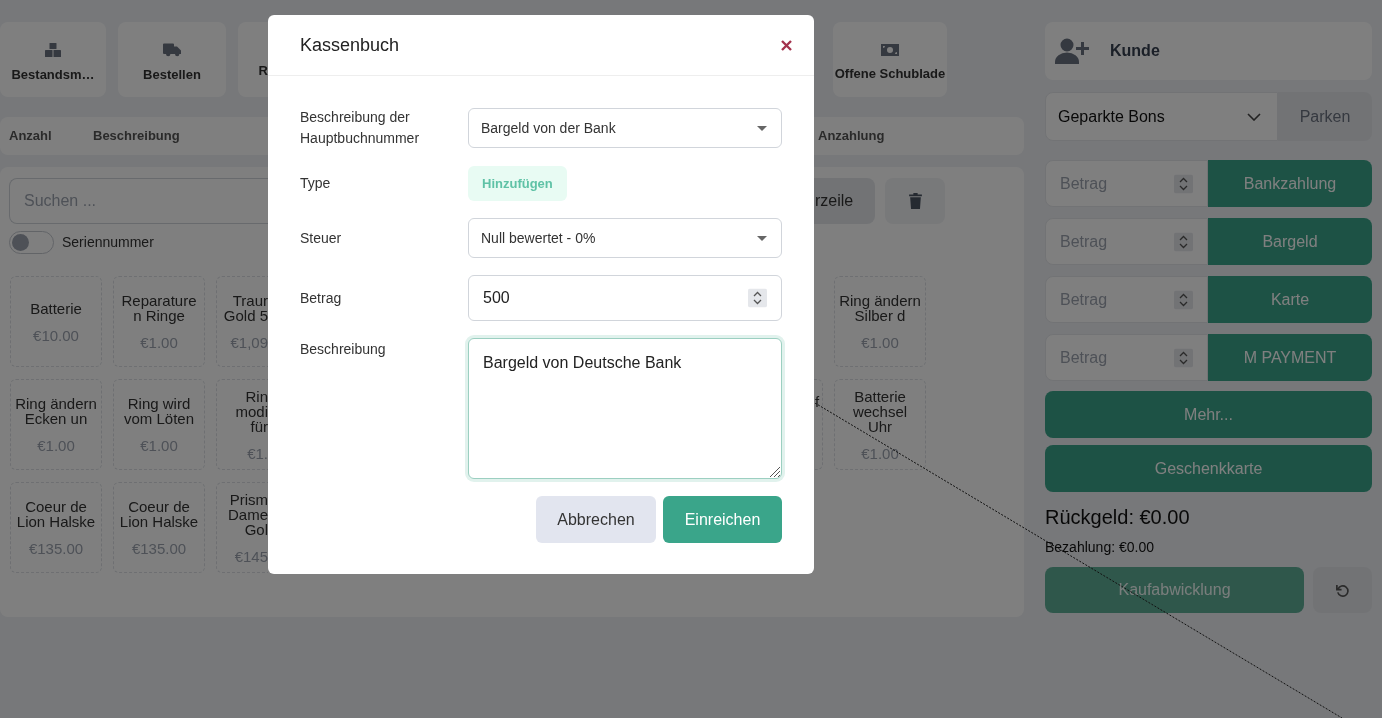 The width and height of the screenshot is (1382, 718). What do you see at coordinates (1290, 183) in the screenshot?
I see `payment-button: Bankzahlung` at bounding box center [1290, 183].